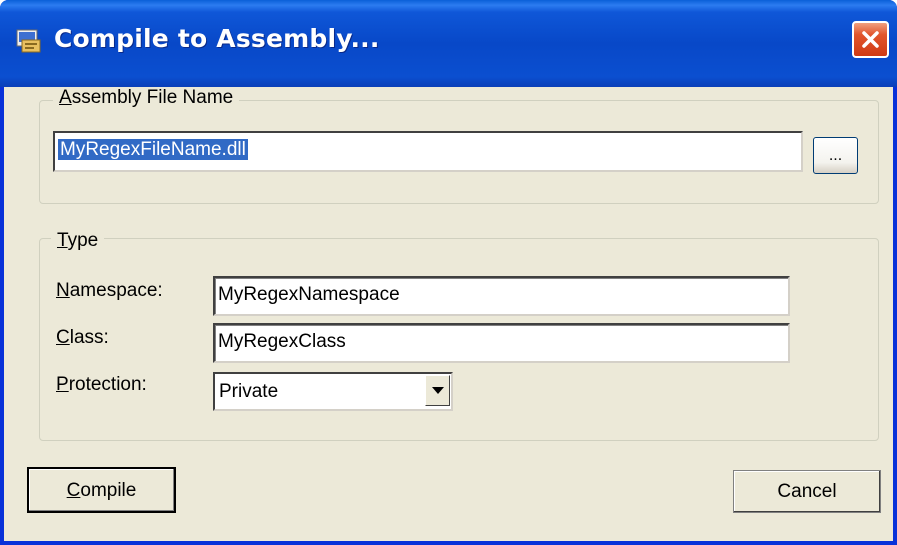 This screenshot has width=897, height=545. I want to click on protection-label-accesskey: P, so click(62, 384).